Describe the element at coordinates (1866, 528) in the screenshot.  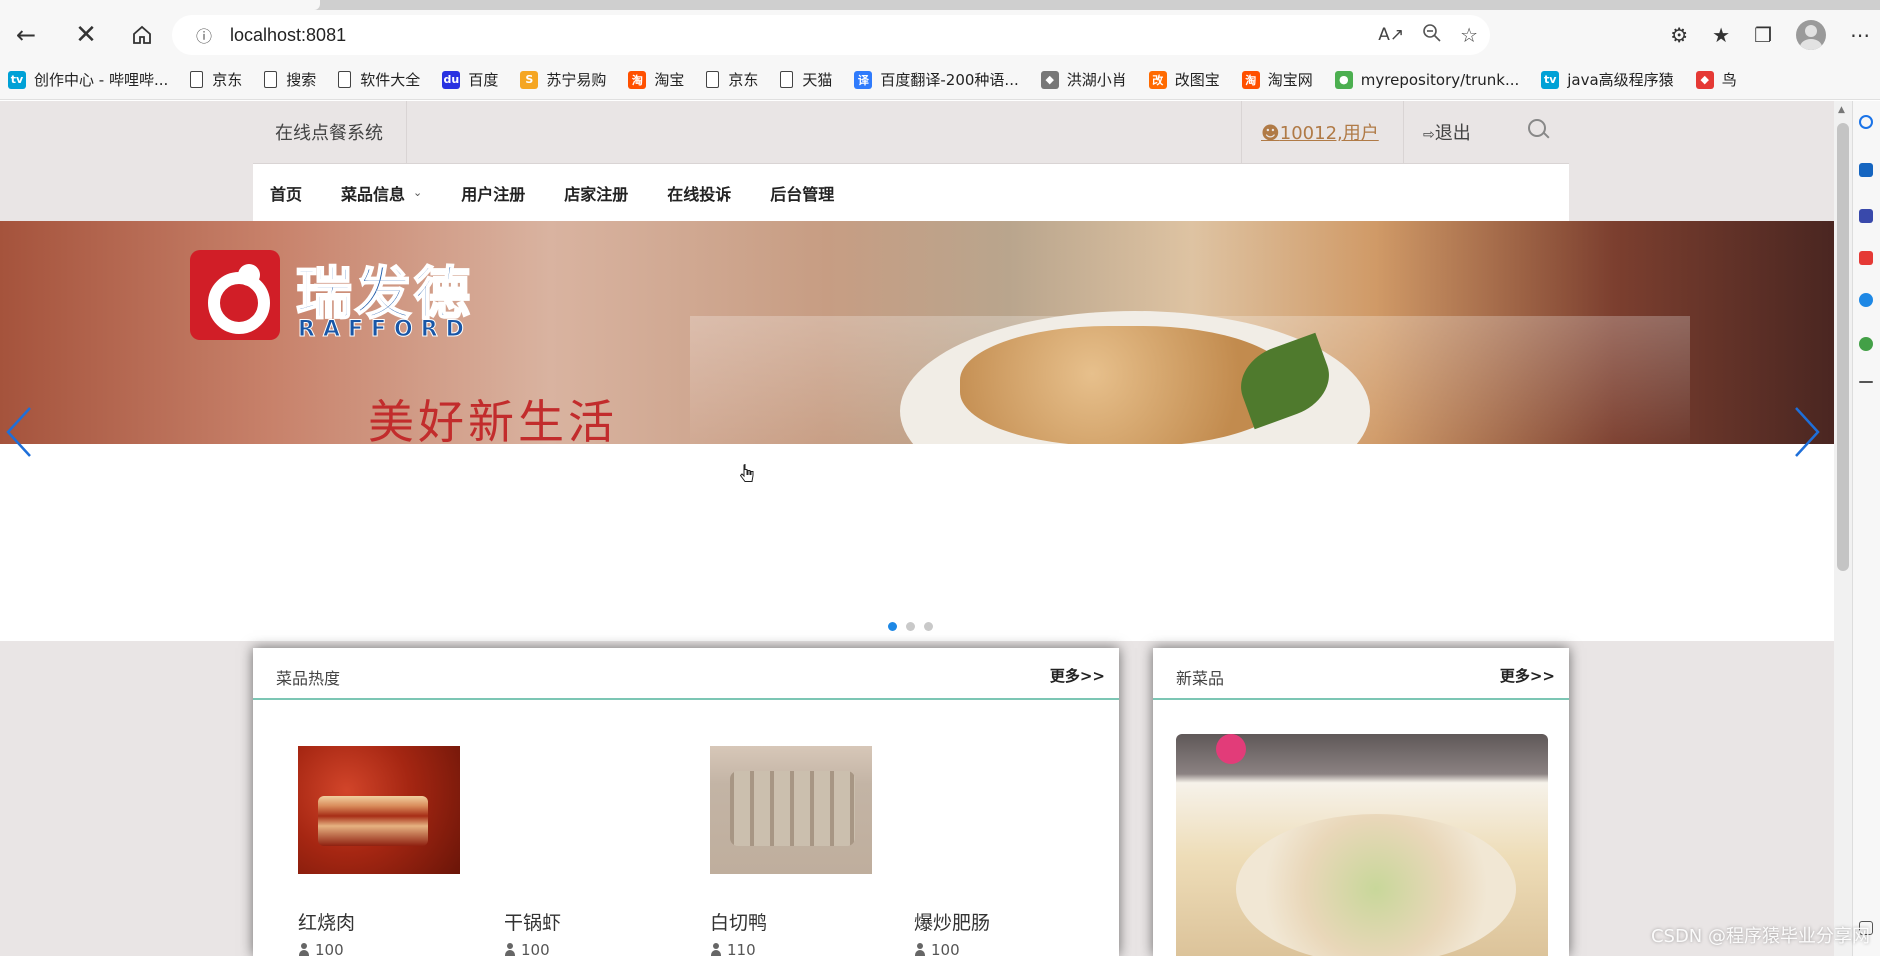
I see `browser-sidebar` at that location.